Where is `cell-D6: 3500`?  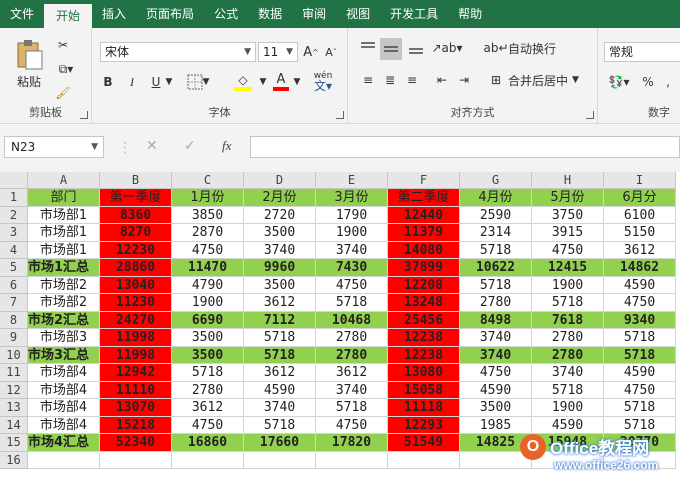
cell-D6: 3500 is located at coordinates (280, 285).